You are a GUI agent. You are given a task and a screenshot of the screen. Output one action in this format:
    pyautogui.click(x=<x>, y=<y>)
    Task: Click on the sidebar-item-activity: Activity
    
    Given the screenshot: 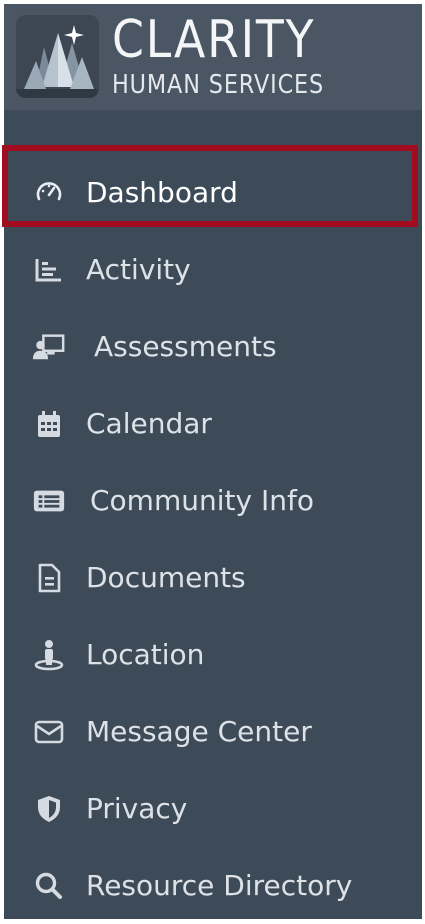 What is the action you would take?
    pyautogui.click(x=213, y=270)
    